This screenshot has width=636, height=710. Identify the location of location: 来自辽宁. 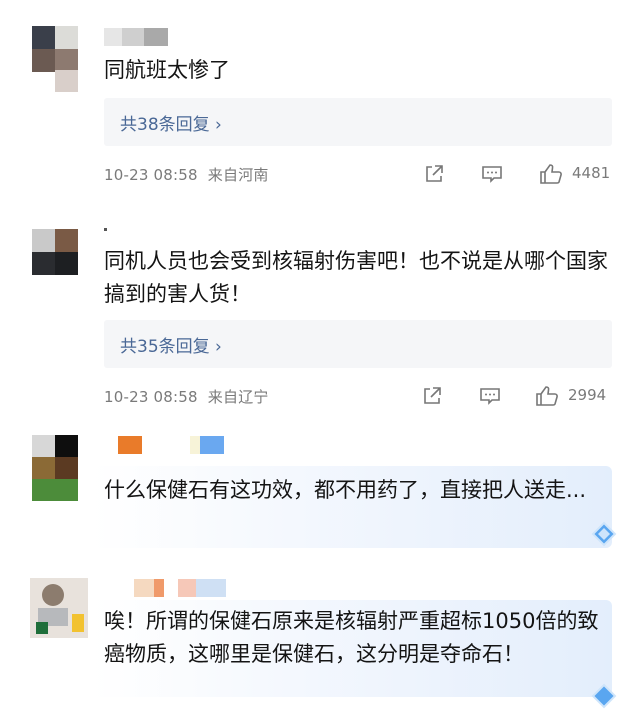
(238, 397).